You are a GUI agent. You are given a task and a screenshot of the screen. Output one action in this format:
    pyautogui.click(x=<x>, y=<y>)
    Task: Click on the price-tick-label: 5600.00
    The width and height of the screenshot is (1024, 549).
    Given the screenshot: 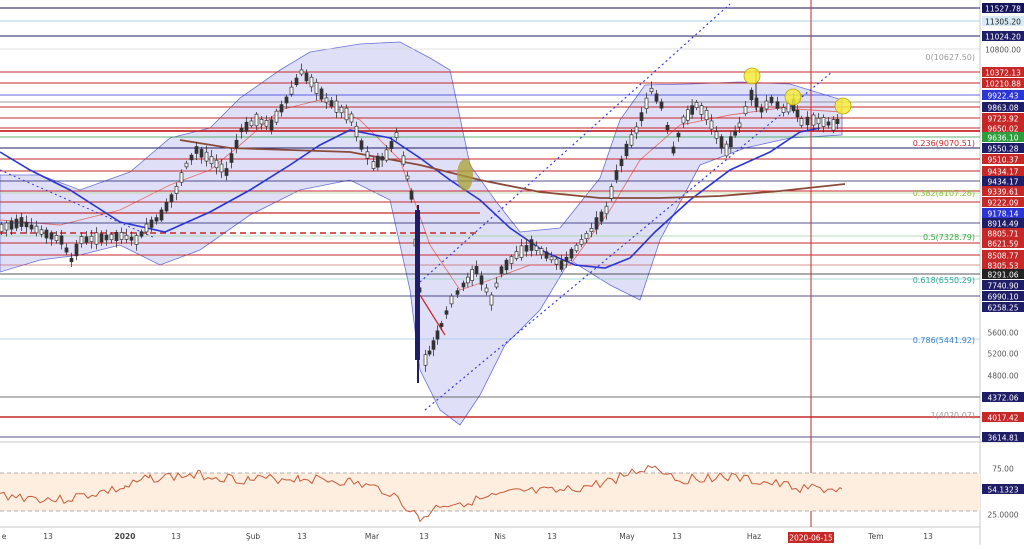 What is the action you would take?
    pyautogui.click(x=1002, y=333)
    